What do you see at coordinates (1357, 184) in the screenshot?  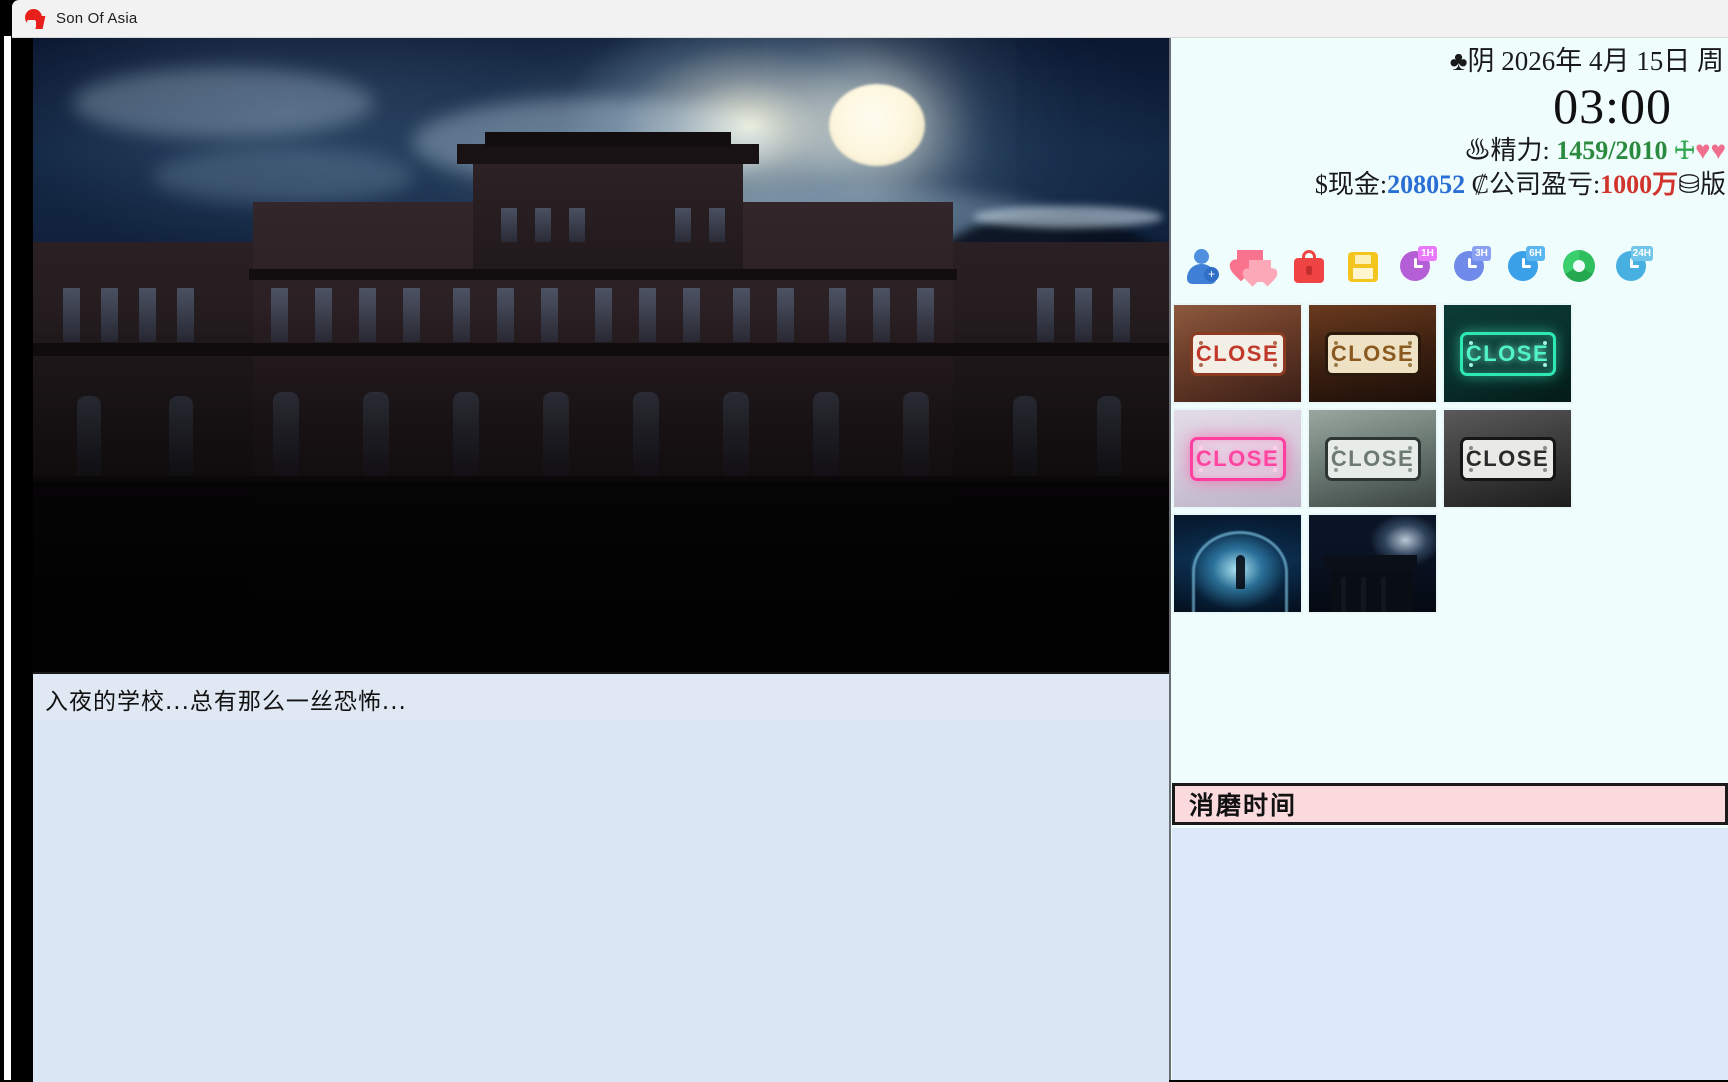 I see `cash-label: 现金:` at bounding box center [1357, 184].